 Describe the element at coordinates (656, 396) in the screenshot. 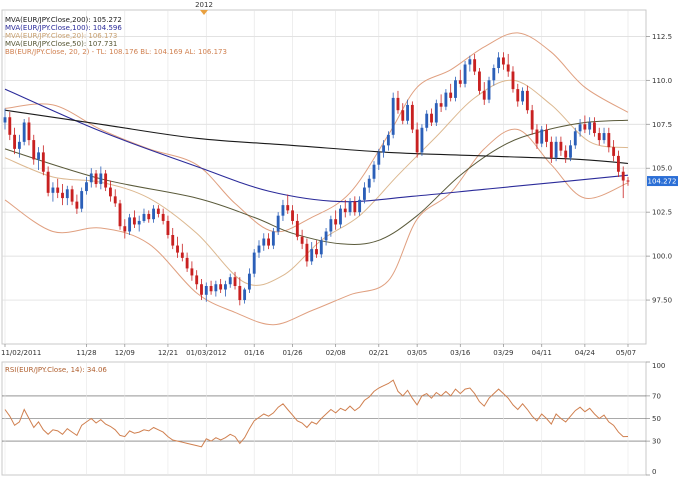

I see `rsi-tick-label: 70` at that location.